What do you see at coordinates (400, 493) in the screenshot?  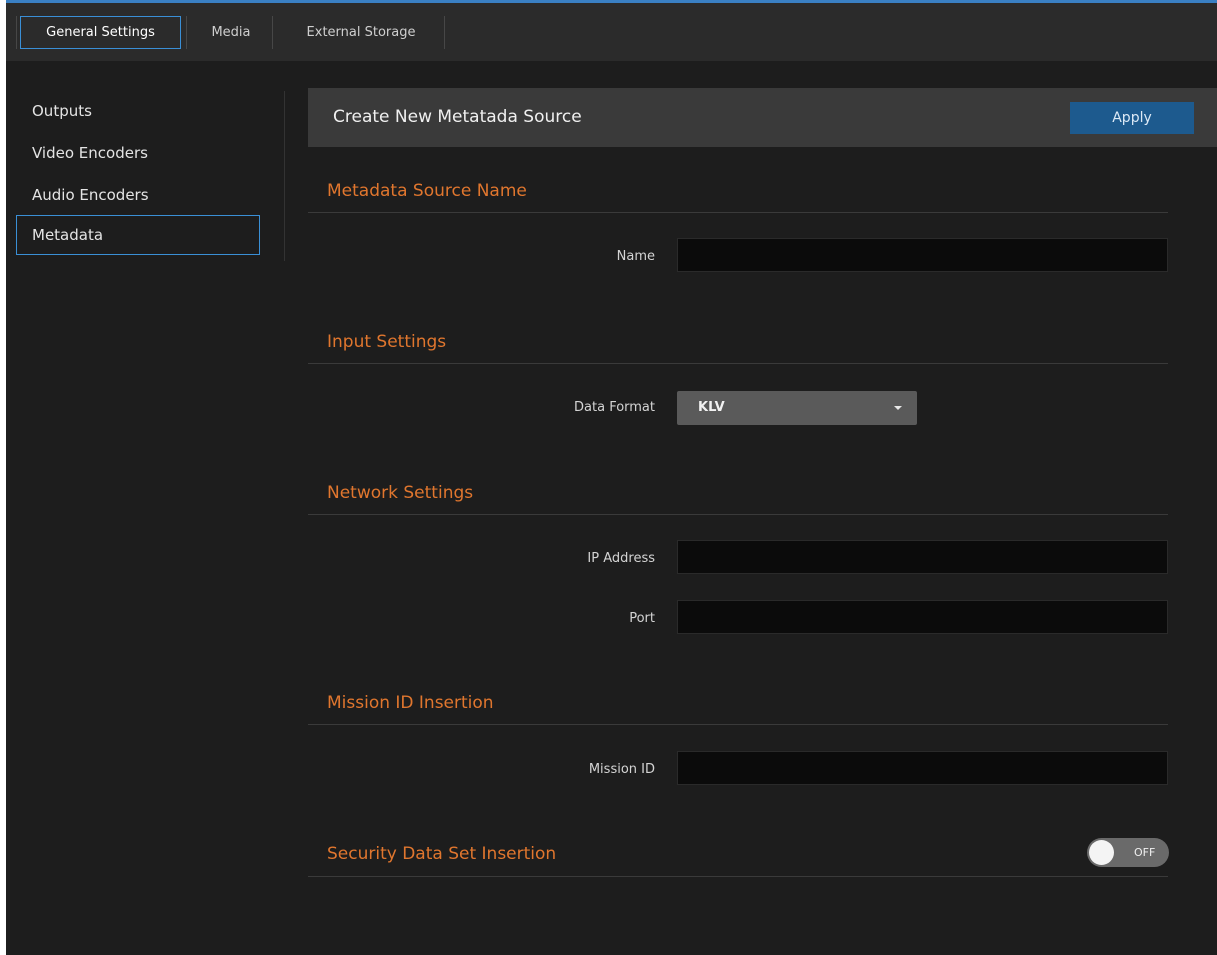 I see `section-title-network-settings: Network Settings` at bounding box center [400, 493].